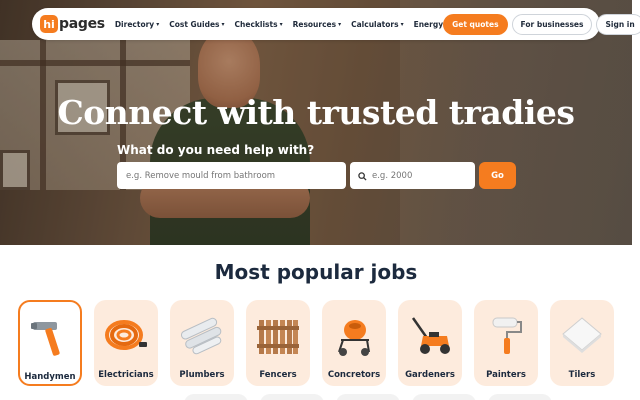 The image size is (640, 400). I want to click on cement-mixer-icon, so click(354, 335).